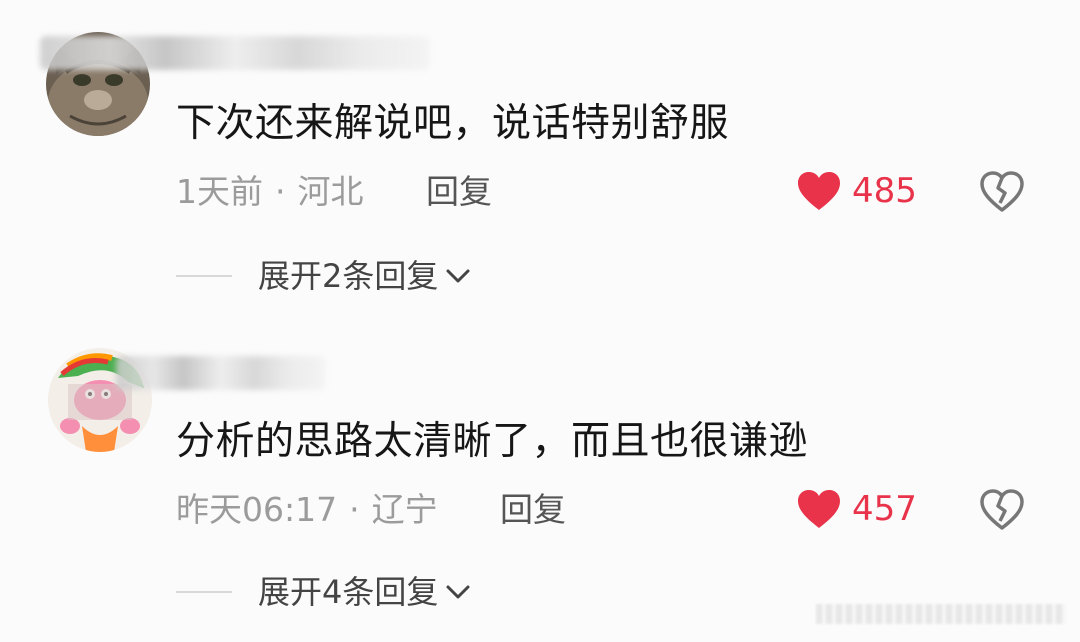  I want to click on comment-time: 昨天06:17, so click(257, 509).